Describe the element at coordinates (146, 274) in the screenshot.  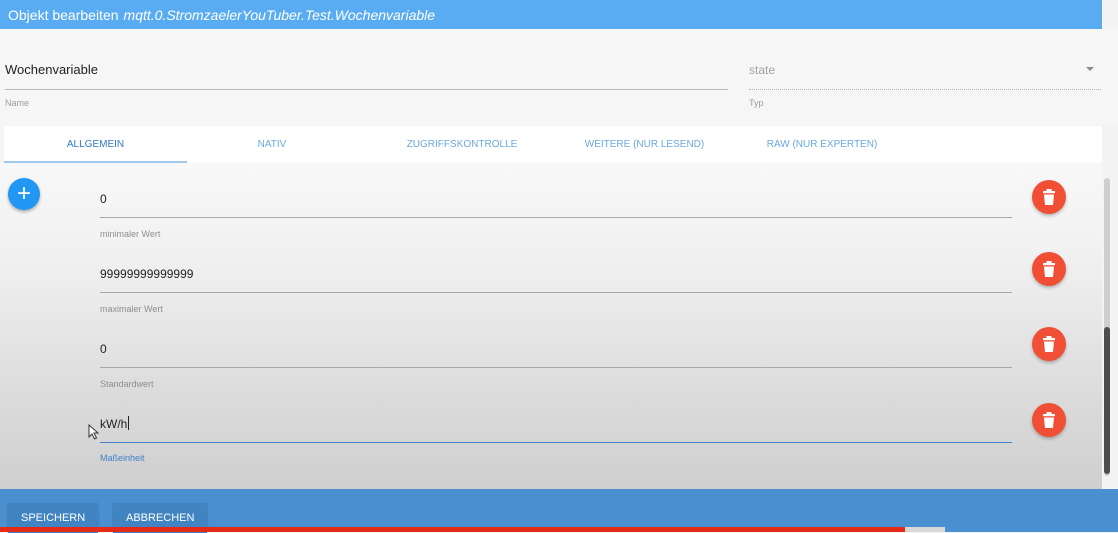
I see `max-value-input: 99999999999999` at that location.